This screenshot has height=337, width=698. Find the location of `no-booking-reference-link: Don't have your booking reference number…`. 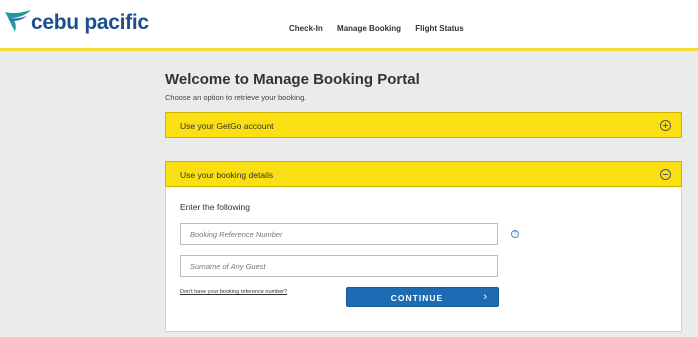

no-booking-reference-link: Don't have your booking reference number… is located at coordinates (233, 292).